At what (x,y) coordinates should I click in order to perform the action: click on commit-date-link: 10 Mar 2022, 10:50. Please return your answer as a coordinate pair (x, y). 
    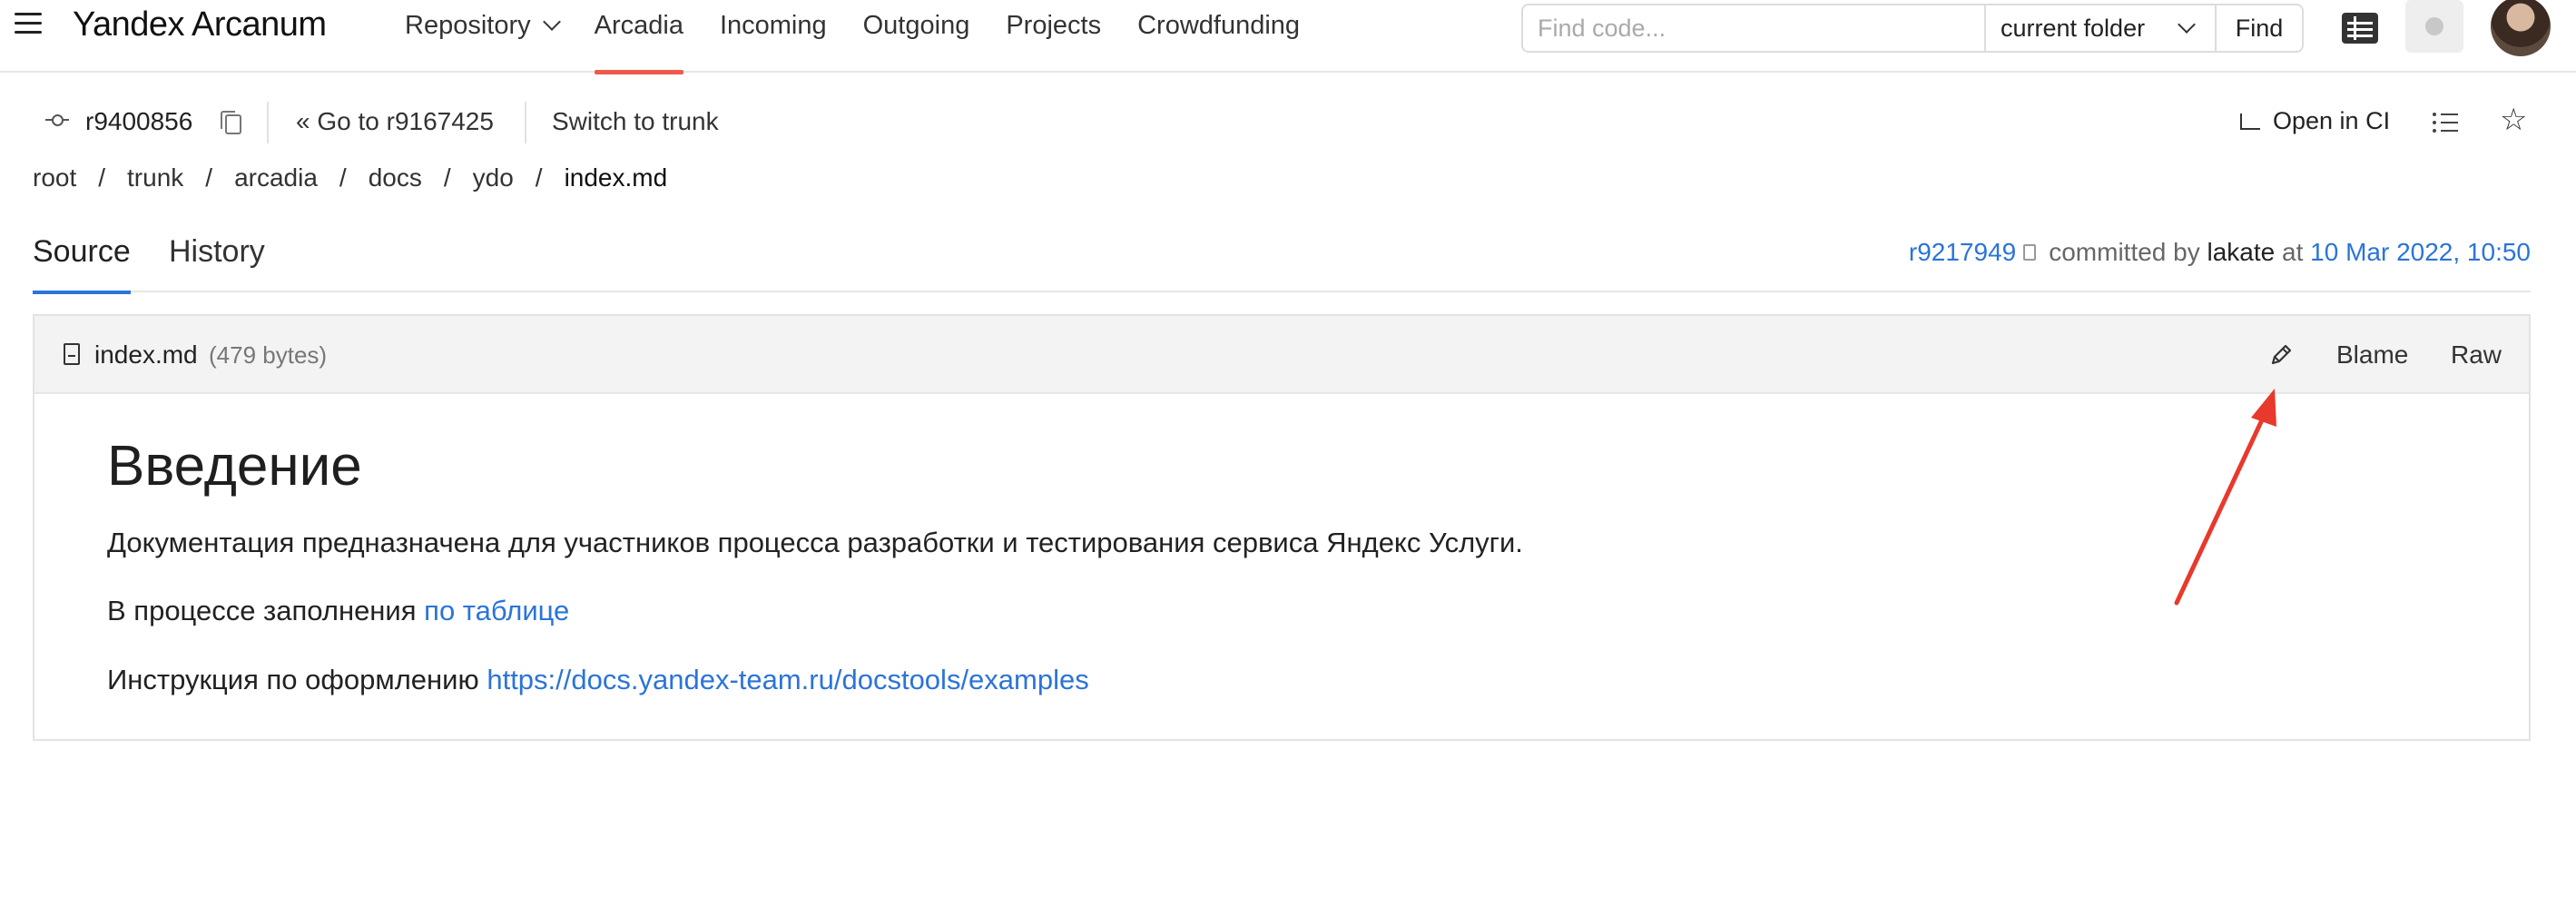
    Looking at the image, I should click on (2420, 253).